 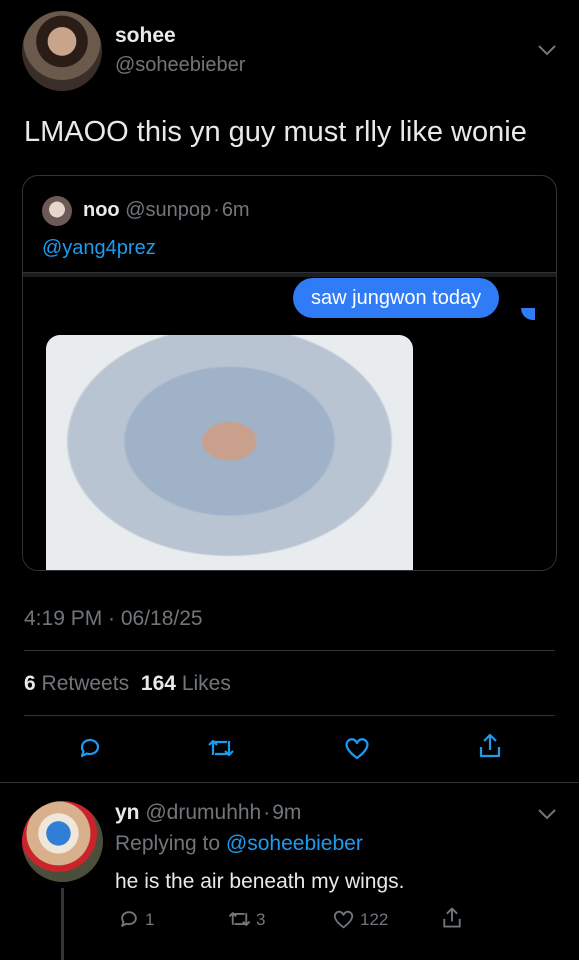 I want to click on tweet-text: LMAOO this yn guy must rlly like wonie, so click(x=275, y=132).